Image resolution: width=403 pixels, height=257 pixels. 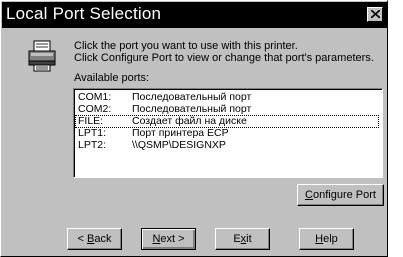 I want to click on printer-icon, so click(x=42, y=56).